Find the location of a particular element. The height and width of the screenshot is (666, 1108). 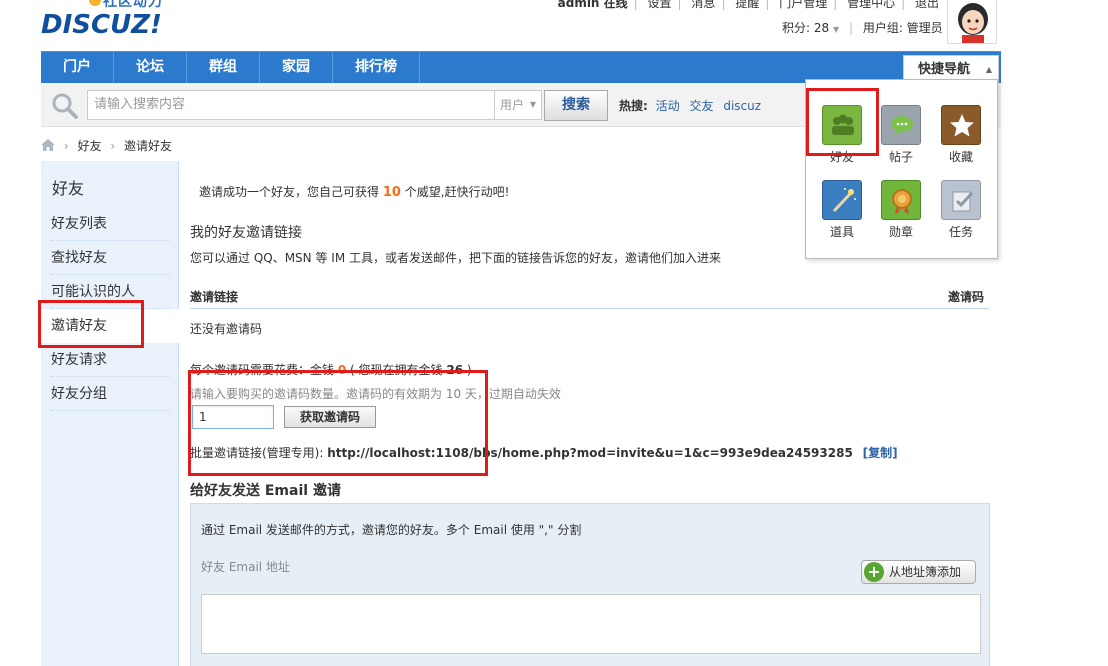

breadcrumb: › 好友 › 邀请好友 is located at coordinates (106, 145).